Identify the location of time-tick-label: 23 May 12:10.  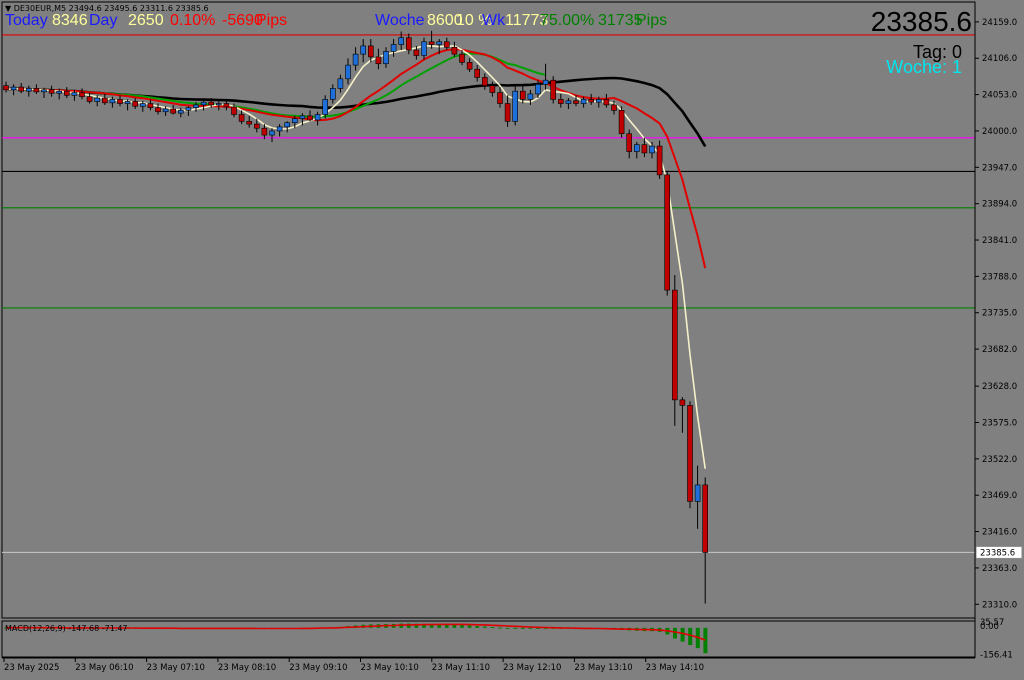
(532, 668).